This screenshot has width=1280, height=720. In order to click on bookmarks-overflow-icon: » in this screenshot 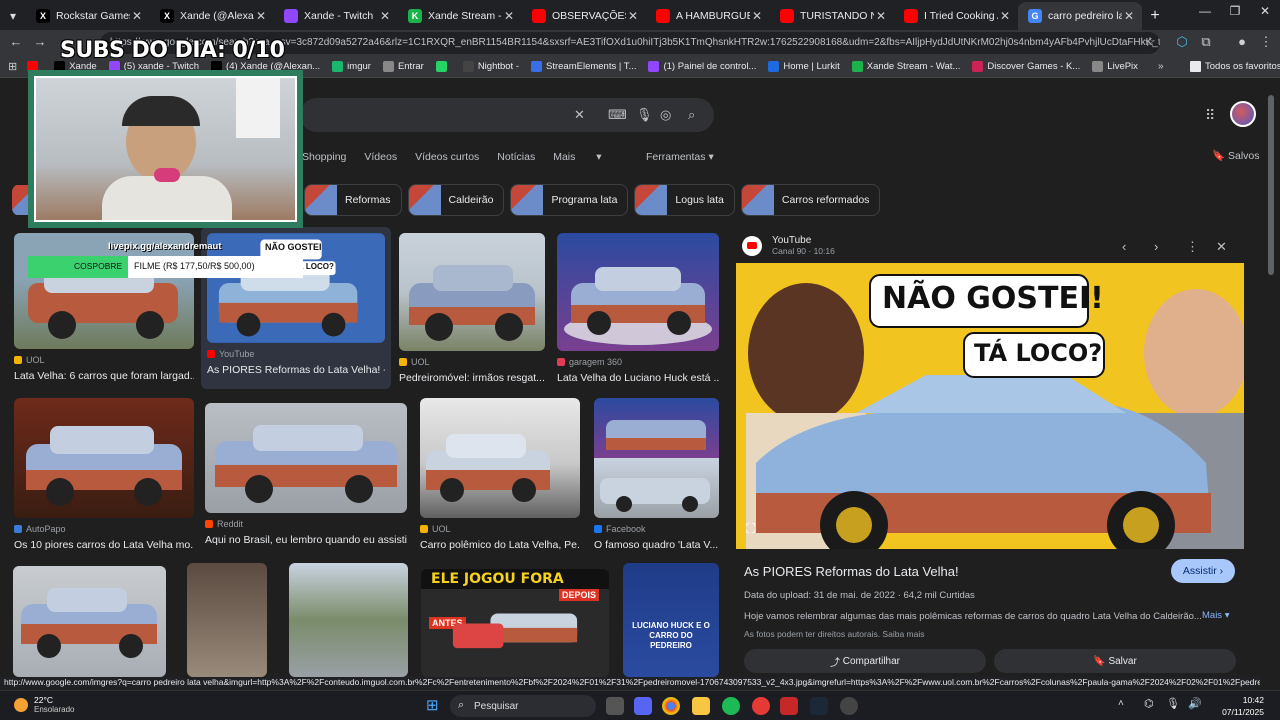, I will do `click(1161, 66)`.